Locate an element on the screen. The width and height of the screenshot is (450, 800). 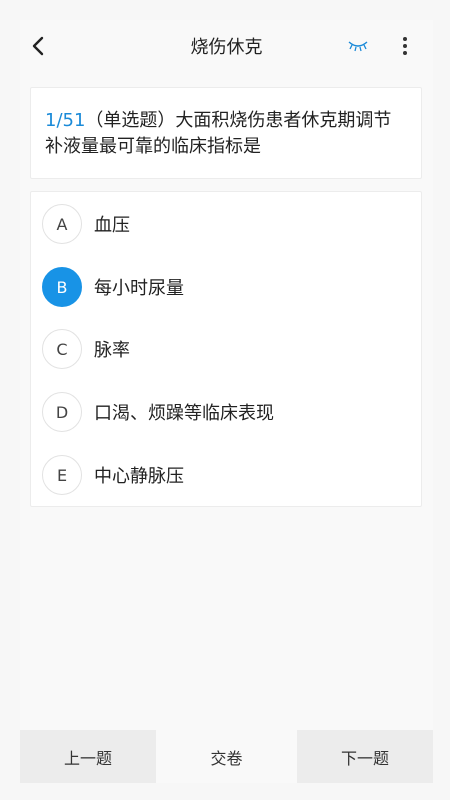
footer-bar: 上一题 交卷 下一题 is located at coordinates (226, 756).